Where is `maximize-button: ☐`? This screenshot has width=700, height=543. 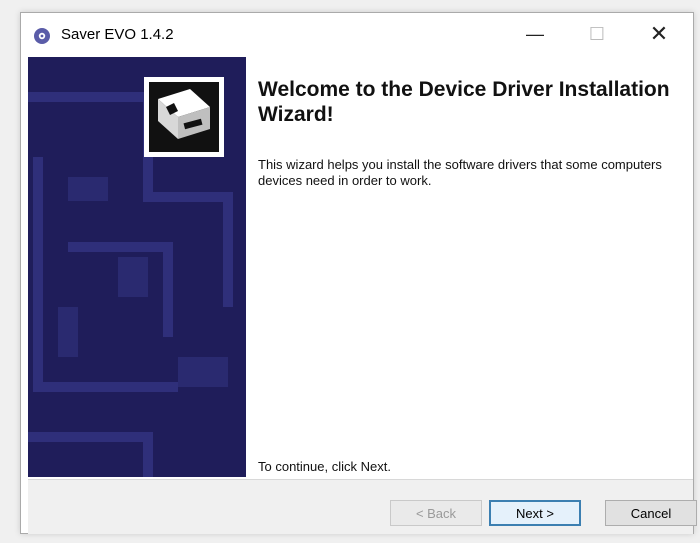
maximize-button: ☐ is located at coordinates (597, 34).